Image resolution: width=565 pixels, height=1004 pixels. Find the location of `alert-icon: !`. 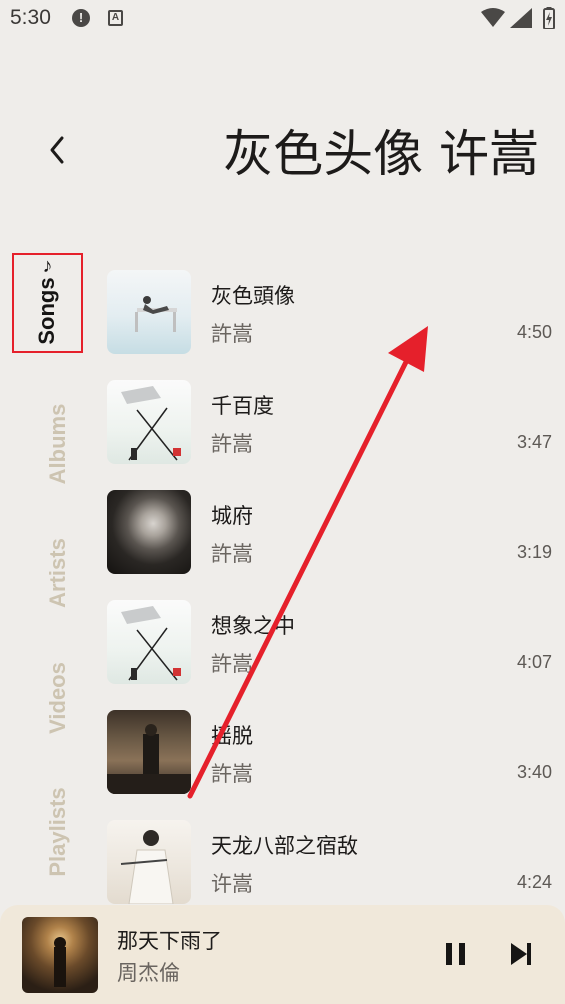

alert-icon: ! is located at coordinates (81, 18).